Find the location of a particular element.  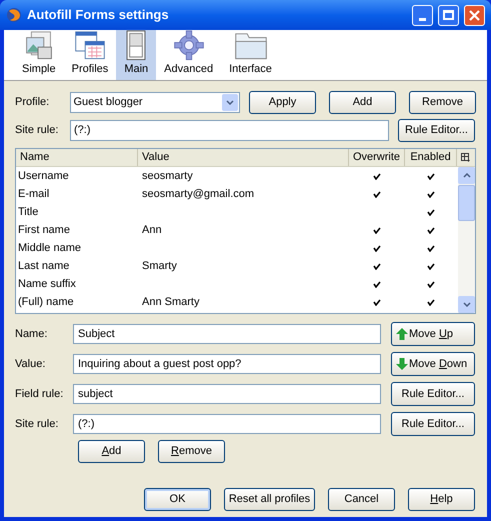

field-label: Field rule: is located at coordinates (39, 394).